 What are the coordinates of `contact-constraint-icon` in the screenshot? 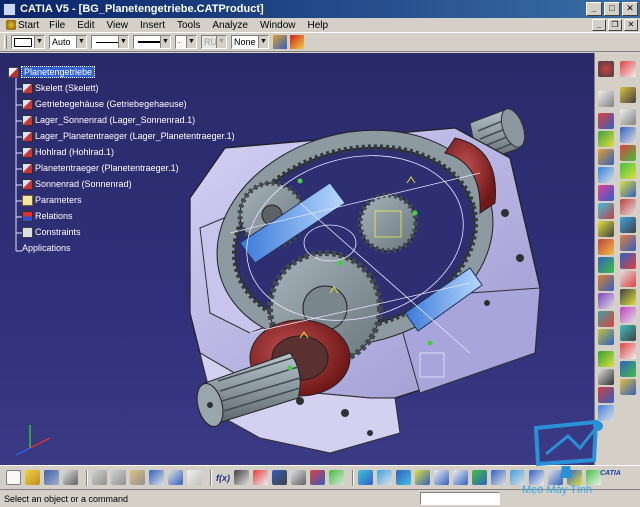 It's located at (606, 193).